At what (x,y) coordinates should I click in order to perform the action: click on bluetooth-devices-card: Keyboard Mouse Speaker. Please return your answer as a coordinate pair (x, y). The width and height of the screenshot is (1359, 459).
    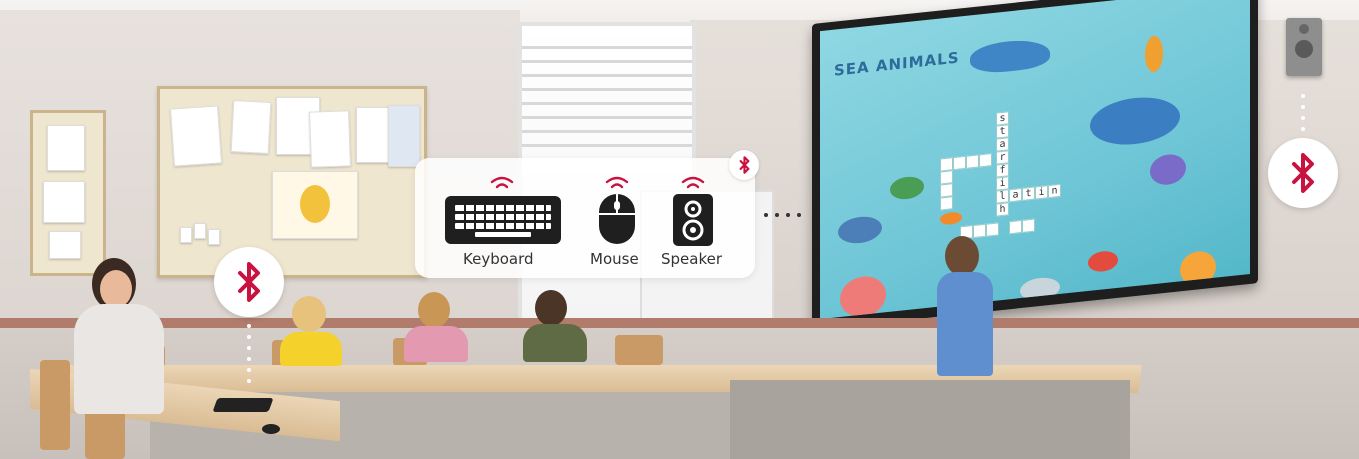
    Looking at the image, I should click on (585, 218).